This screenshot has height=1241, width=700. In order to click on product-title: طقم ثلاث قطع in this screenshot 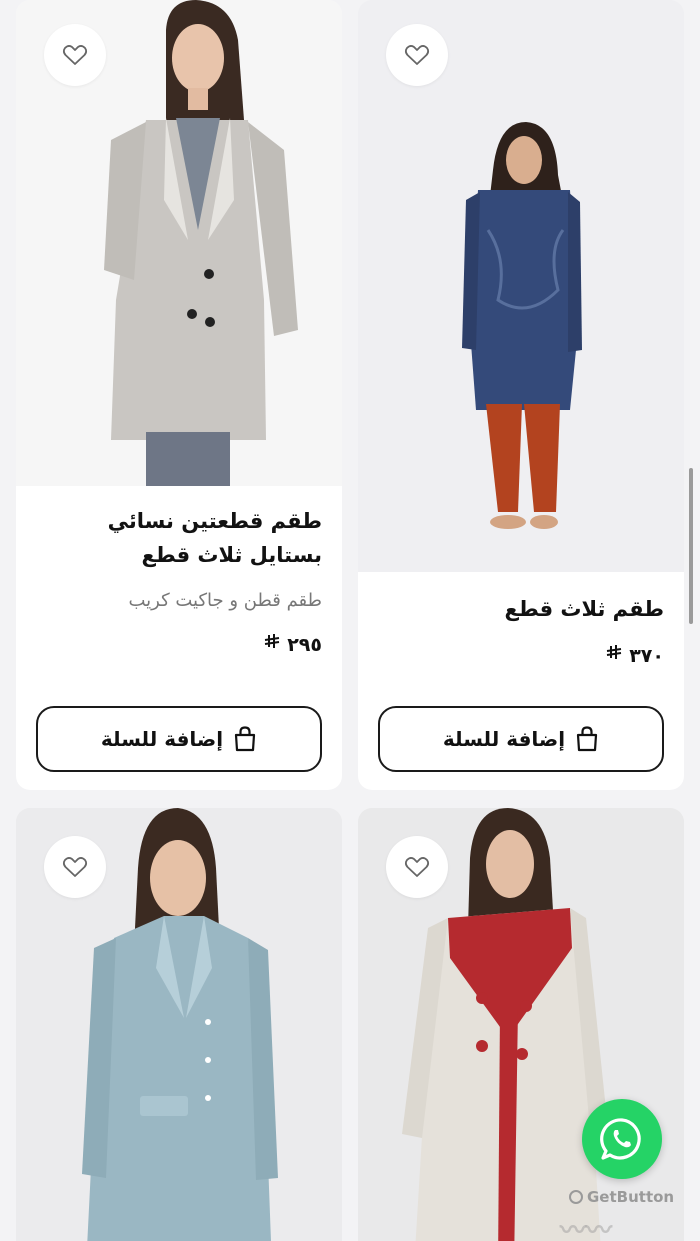, I will do `click(521, 609)`.